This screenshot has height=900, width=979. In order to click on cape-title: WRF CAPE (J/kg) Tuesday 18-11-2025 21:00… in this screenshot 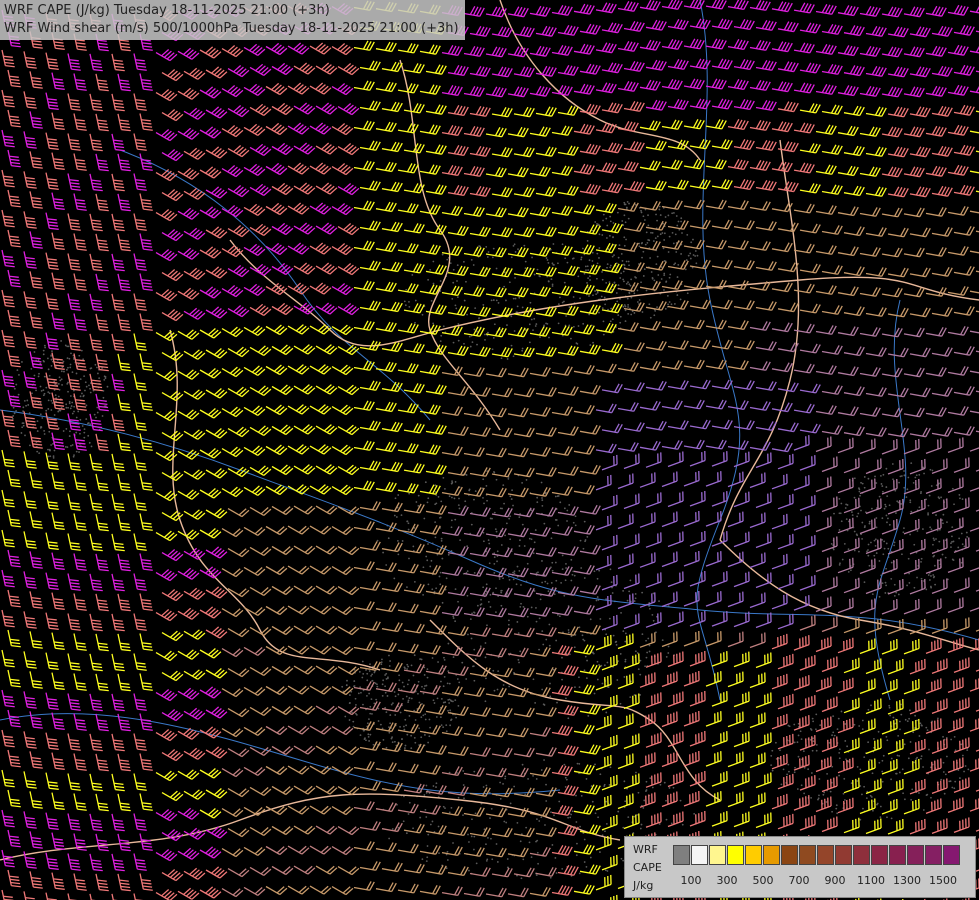, I will do `click(167, 10)`.